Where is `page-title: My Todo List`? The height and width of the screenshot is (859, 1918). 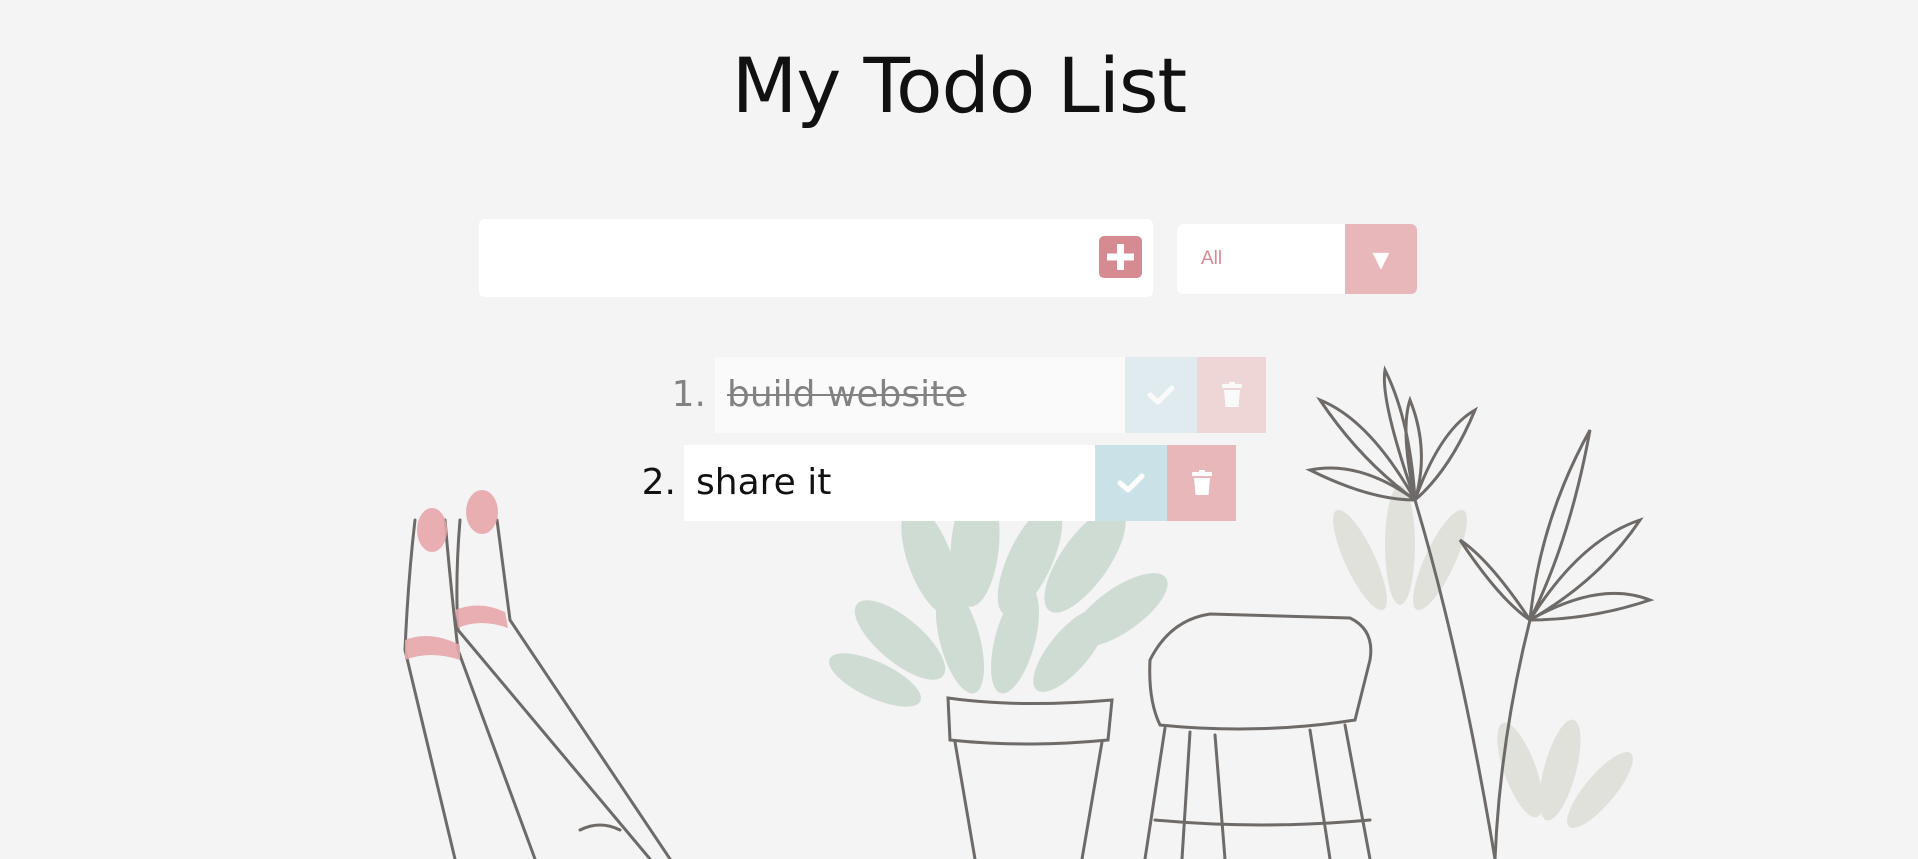
page-title: My Todo List is located at coordinates (959, 85).